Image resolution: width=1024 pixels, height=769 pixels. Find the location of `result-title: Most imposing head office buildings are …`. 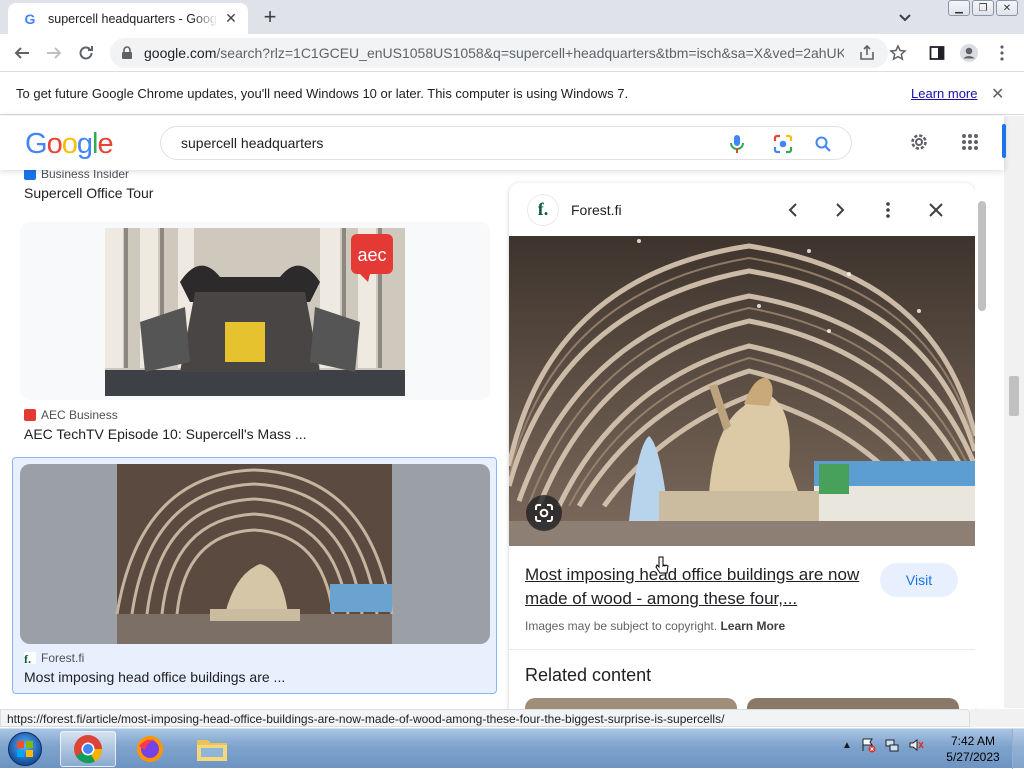

result-title: Most imposing head office buildings are … is located at coordinates (154, 677).